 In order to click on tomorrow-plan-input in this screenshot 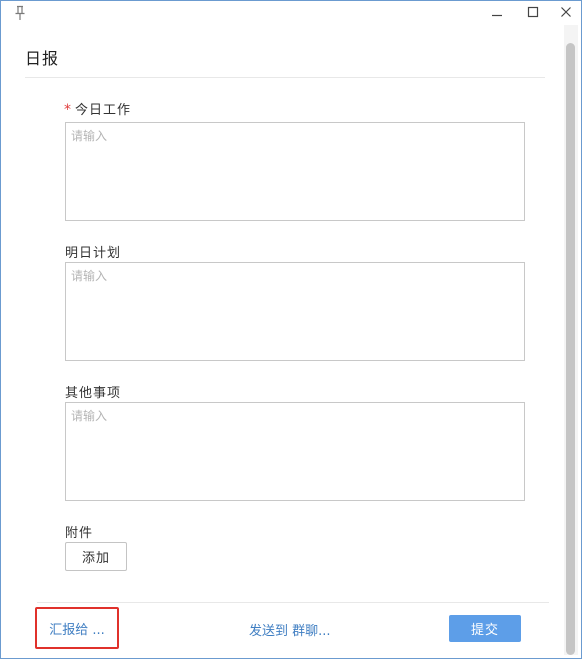, I will do `click(295, 311)`.